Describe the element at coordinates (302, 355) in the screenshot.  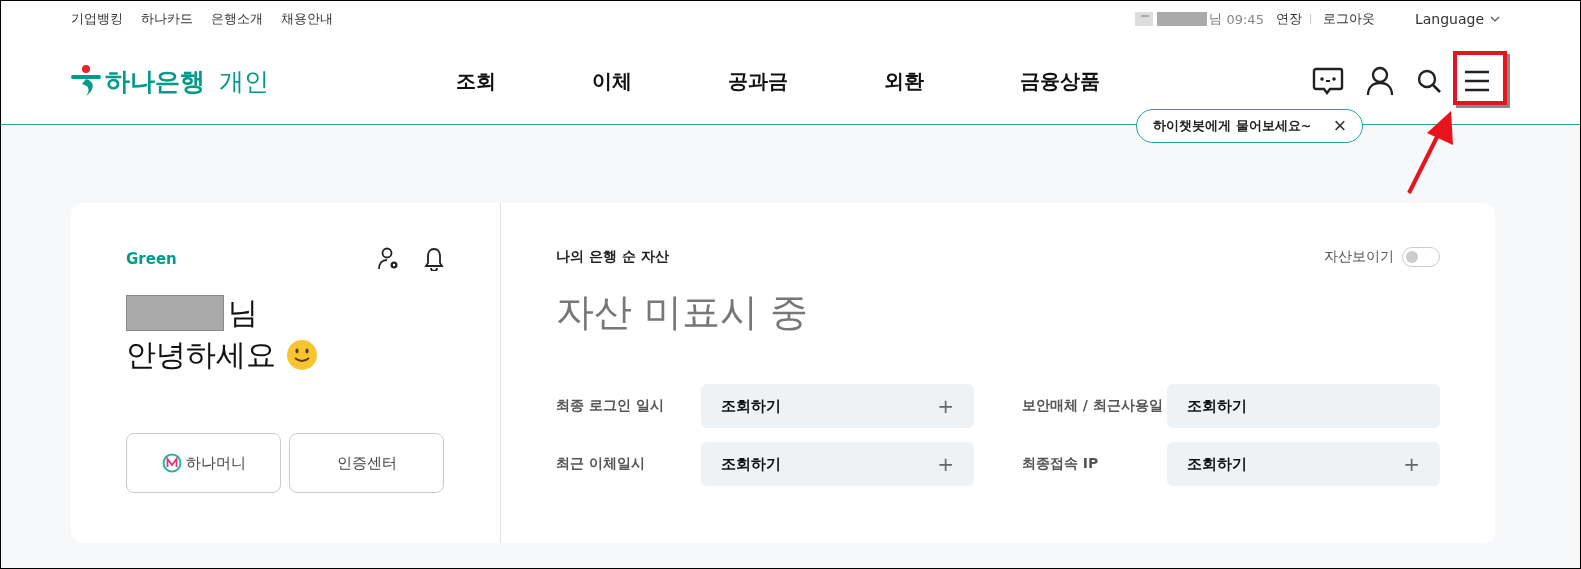
I see `smile-icon` at that location.